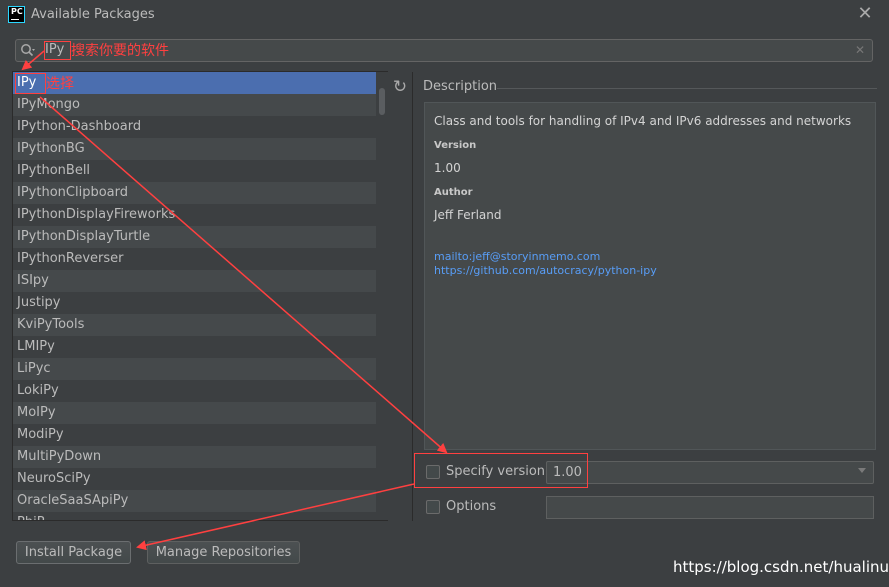 This screenshot has height=587, width=889. Describe the element at coordinates (200, 127) in the screenshot. I see `package-list-item: IPython-Dashboard` at that location.